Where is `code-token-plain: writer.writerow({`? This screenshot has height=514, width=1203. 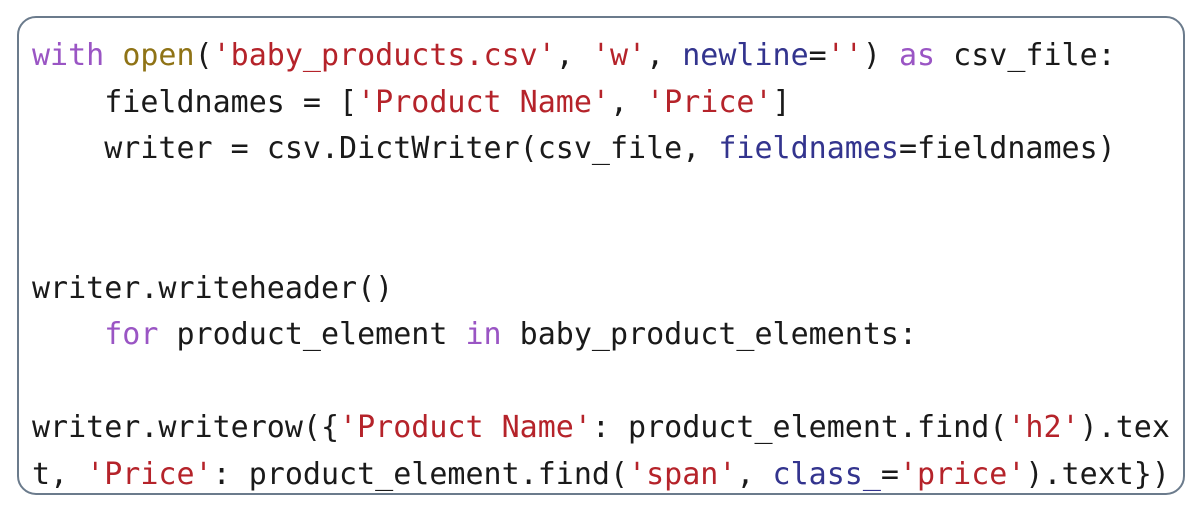
code-token-plain: writer.writerow({ is located at coordinates (186, 427).